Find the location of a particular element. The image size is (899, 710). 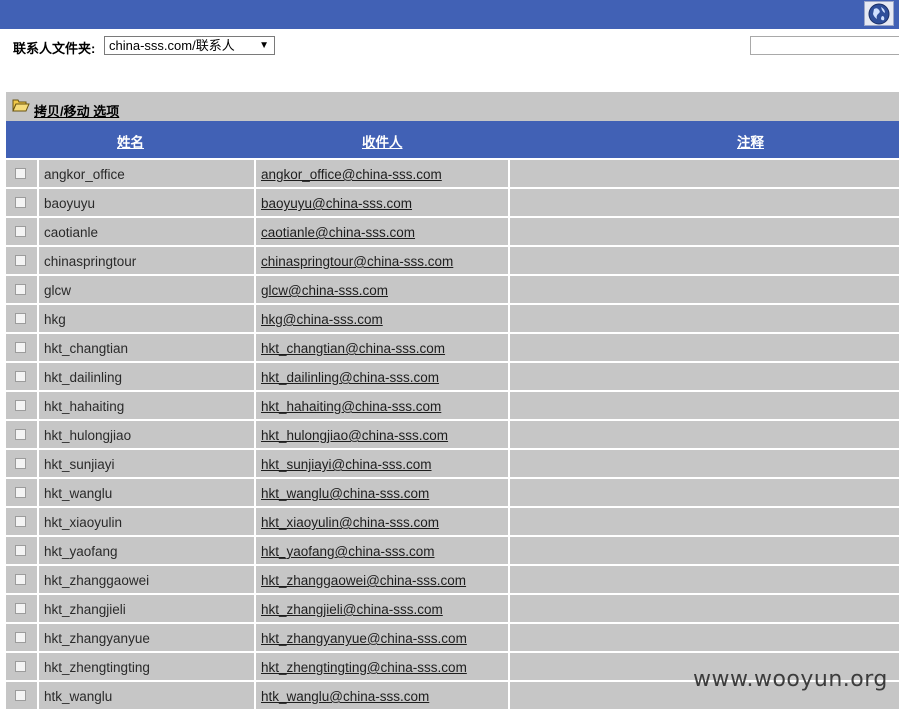

sort-by-recipient-link: 收件人 is located at coordinates (382, 141).